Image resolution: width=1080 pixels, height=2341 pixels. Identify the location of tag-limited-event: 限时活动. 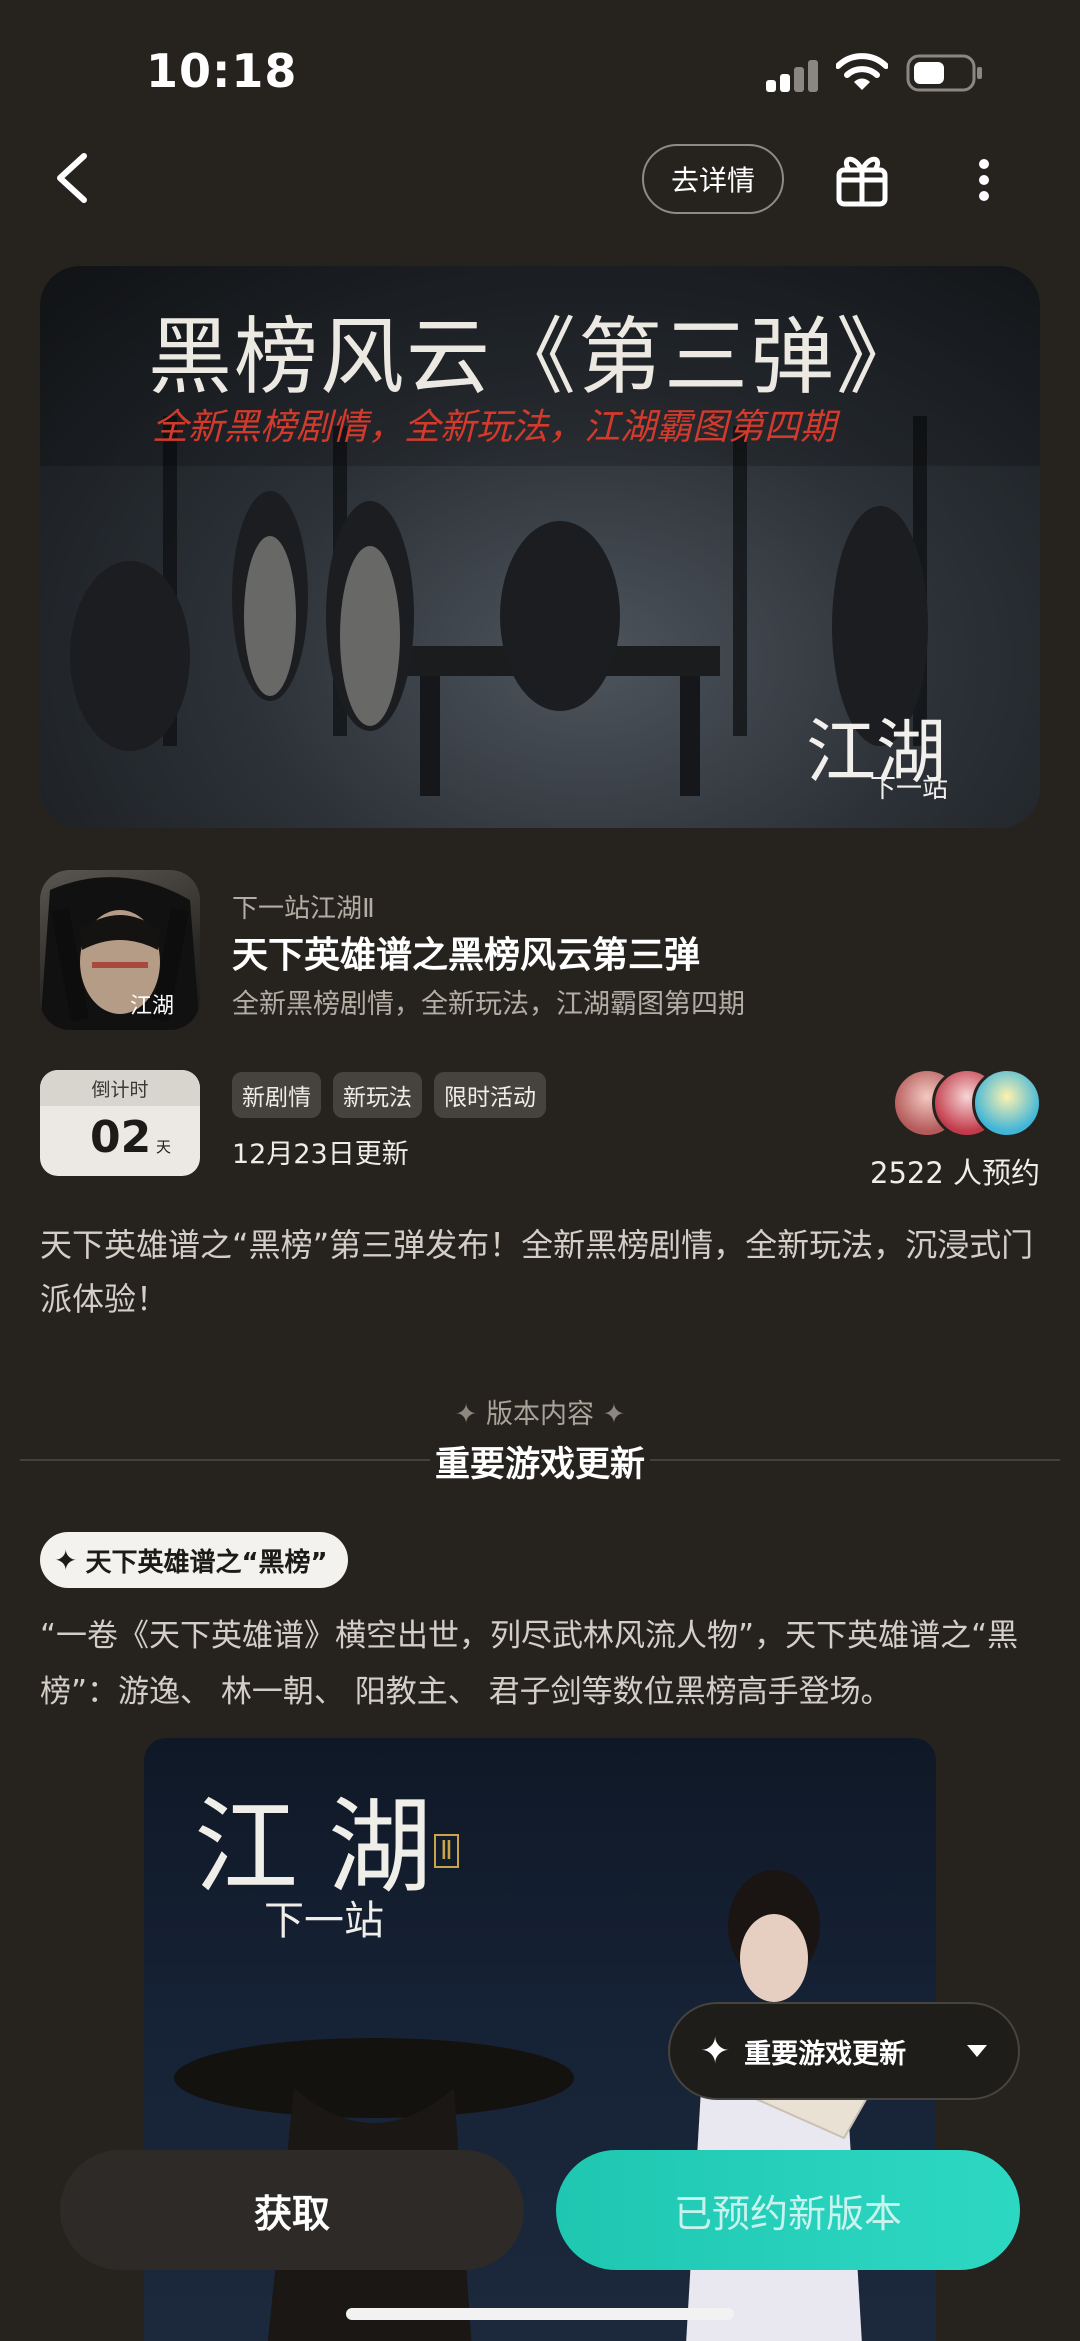
(490, 1095).